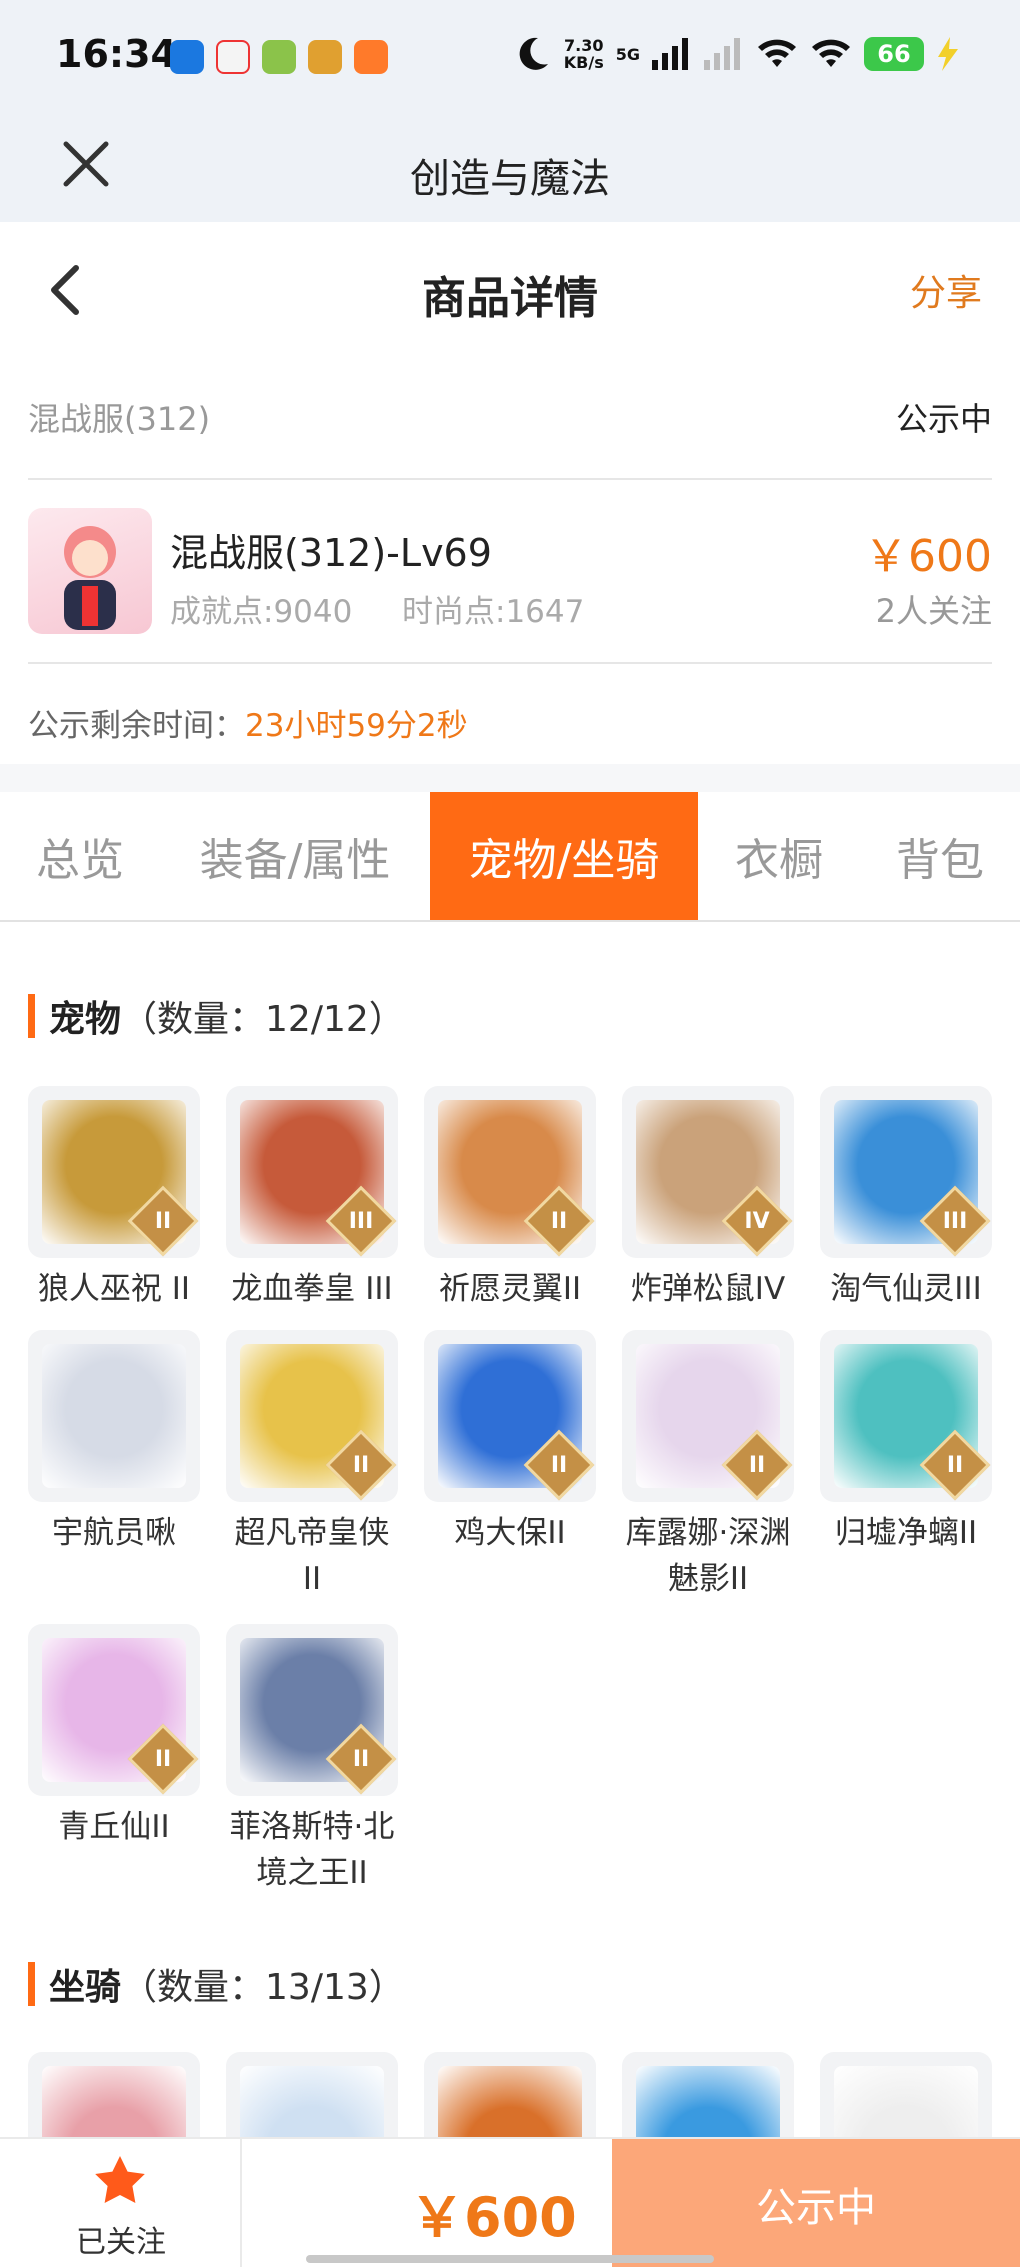  I want to click on tab-backpack: 背包, so click(940, 856).